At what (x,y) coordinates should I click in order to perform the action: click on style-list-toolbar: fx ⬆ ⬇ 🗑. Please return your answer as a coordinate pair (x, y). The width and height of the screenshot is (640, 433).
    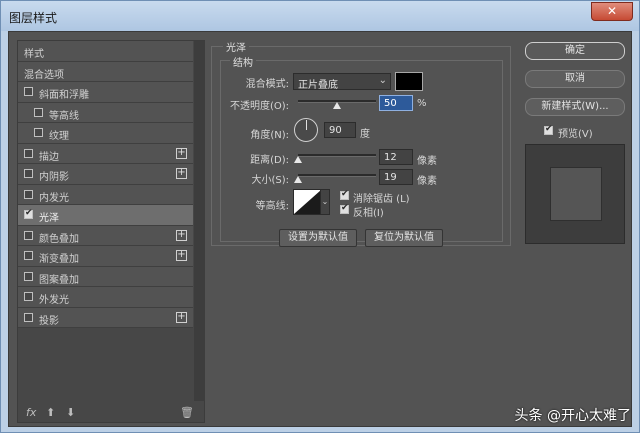
    Looking at the image, I should click on (111, 413).